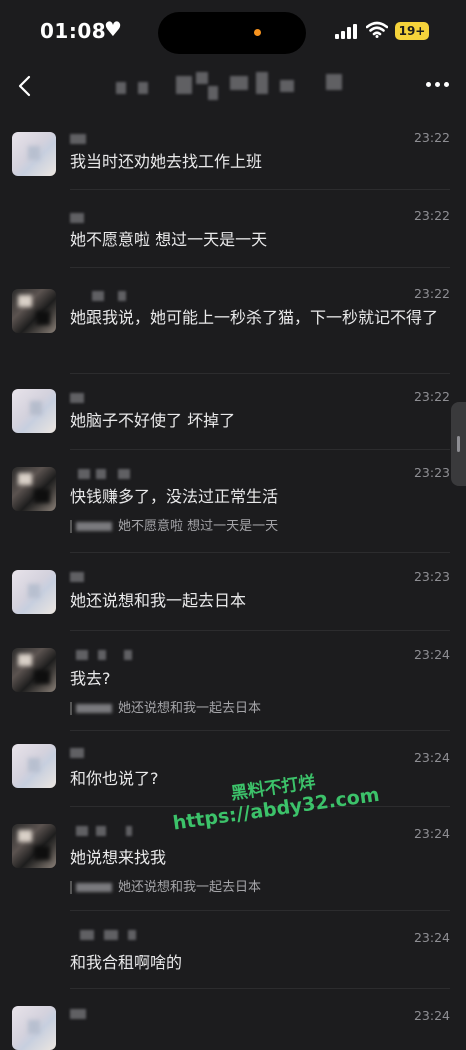 This screenshot has height=1050, width=466. I want to click on chat-title-blurred, so click(233, 85).